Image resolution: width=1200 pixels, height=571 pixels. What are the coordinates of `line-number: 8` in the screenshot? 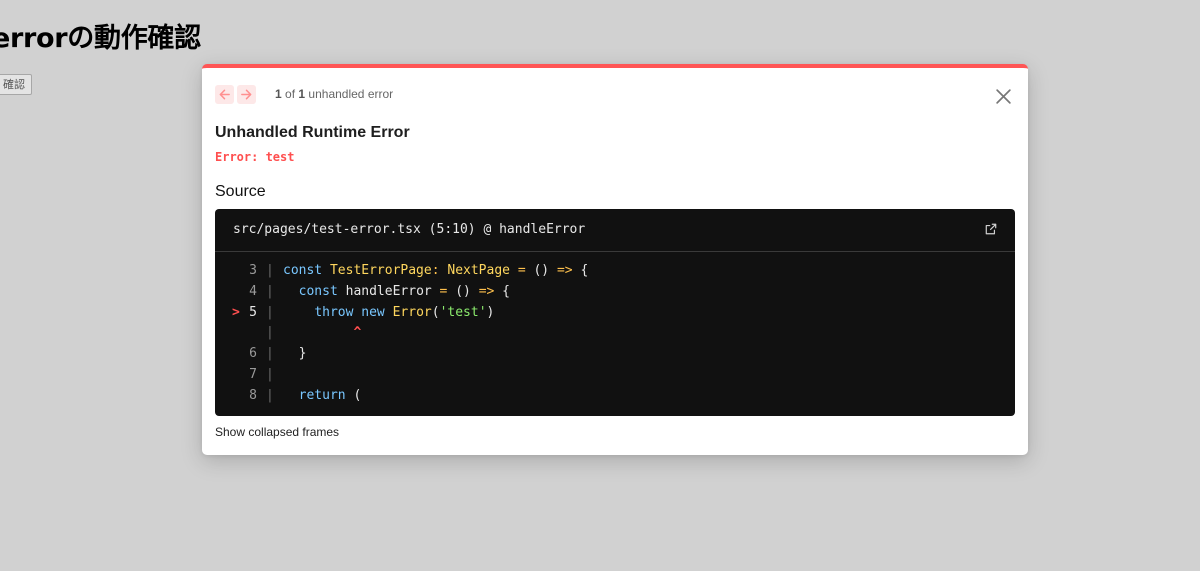 It's located at (253, 395).